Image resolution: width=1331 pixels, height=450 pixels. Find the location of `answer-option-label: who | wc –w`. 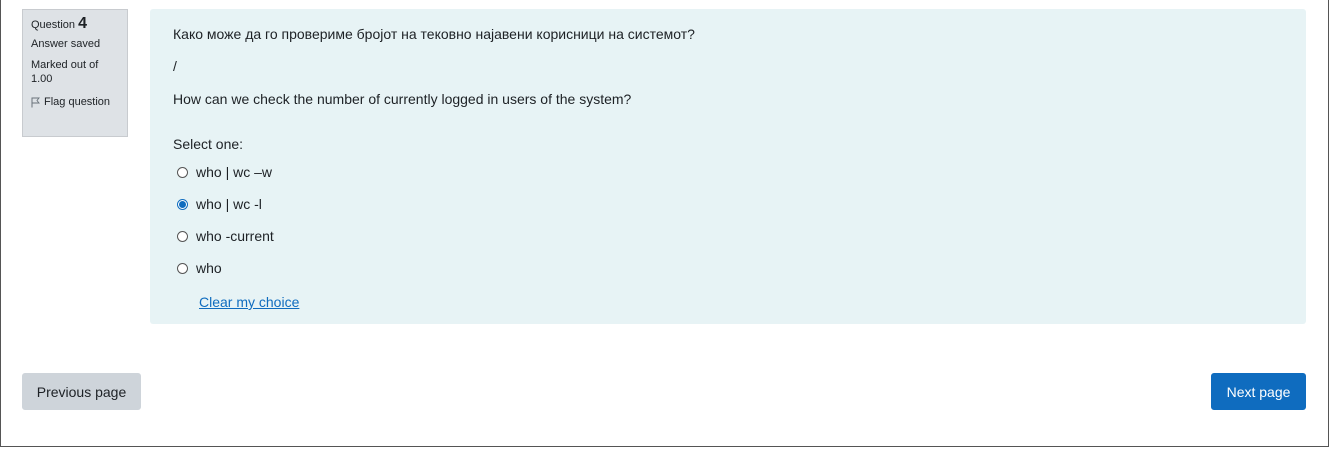

answer-option-label: who | wc –w is located at coordinates (234, 172).